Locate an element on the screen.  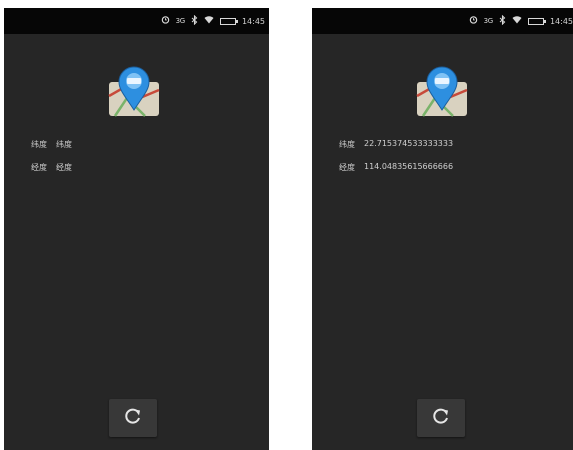
longitude-row: 经度 经度 is located at coordinates (51, 167).